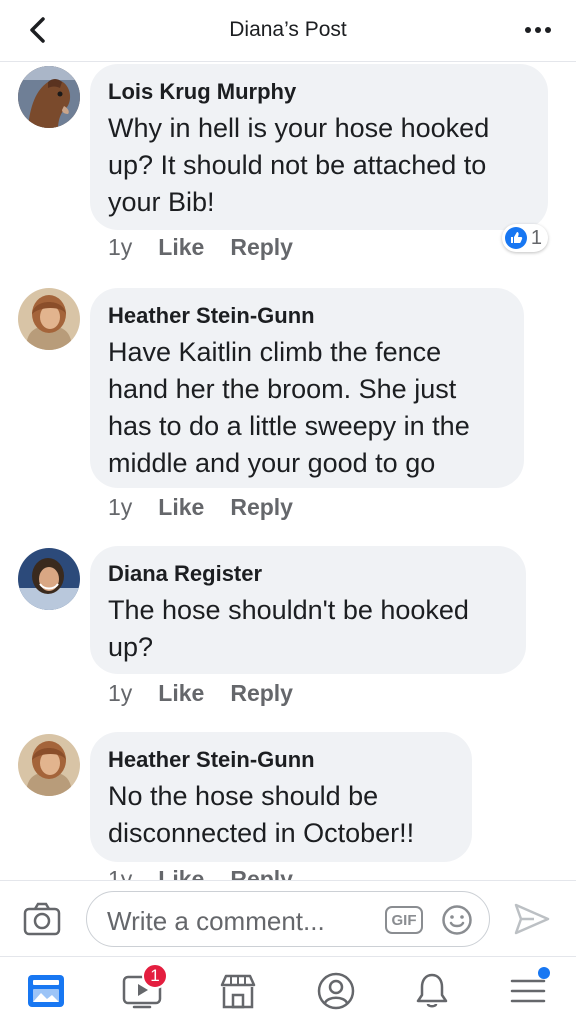 This screenshot has height=1024, width=576. I want to click on tab-profile, so click(336, 991).